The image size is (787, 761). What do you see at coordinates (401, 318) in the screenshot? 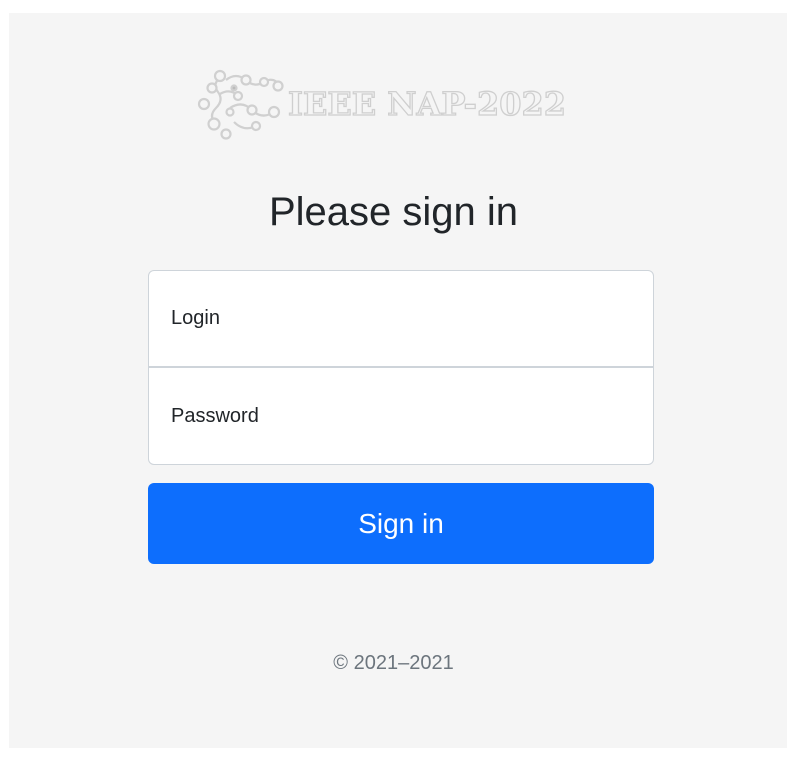
I see `login-input` at bounding box center [401, 318].